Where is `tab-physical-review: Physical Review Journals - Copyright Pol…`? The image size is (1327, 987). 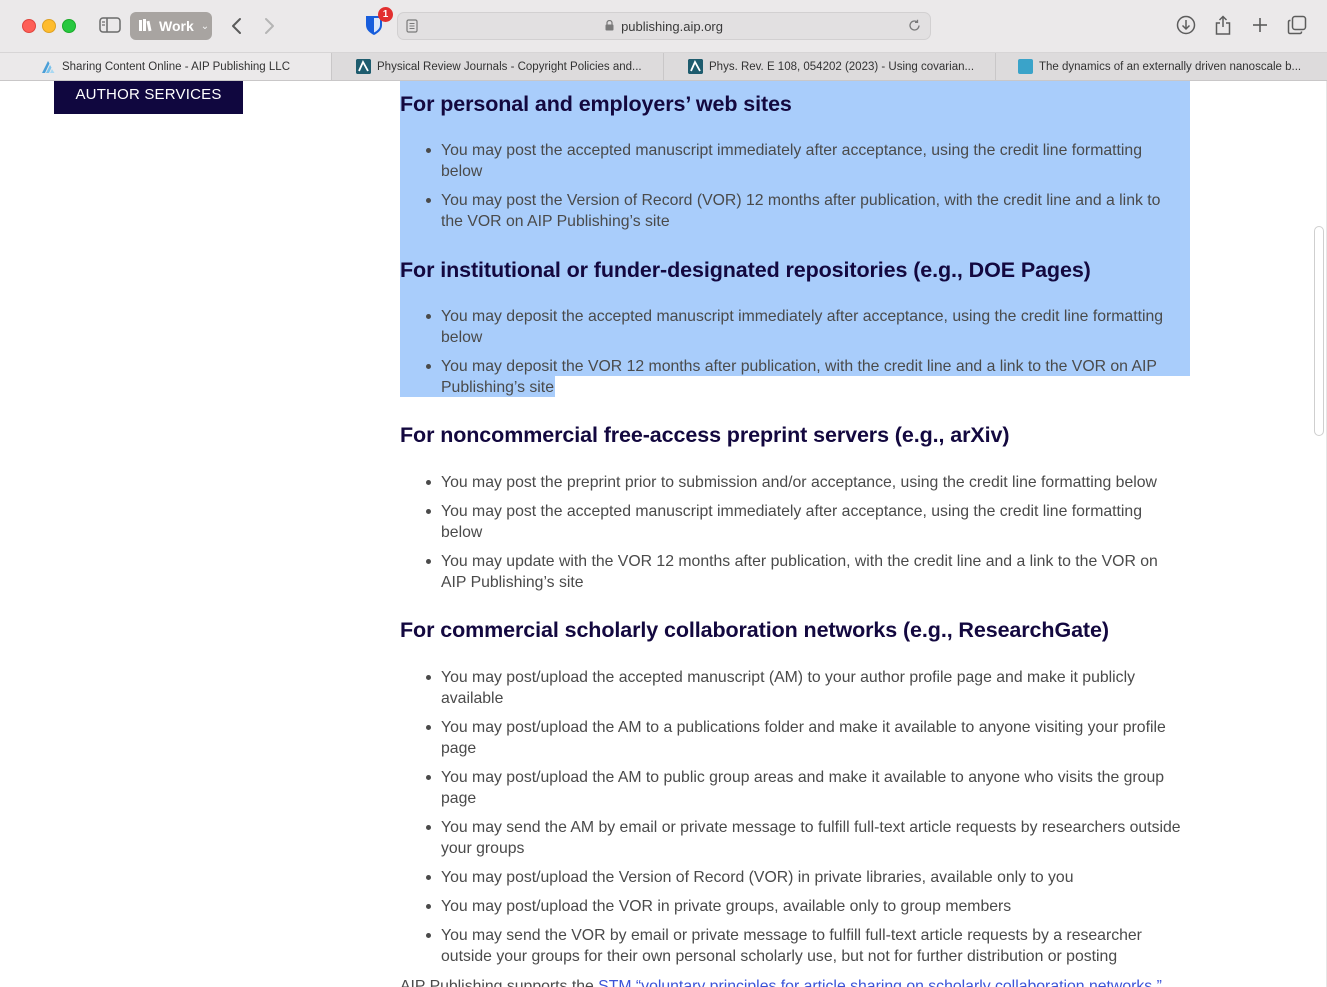
tab-physical-review: Physical Review Journals - Copyright Pol… is located at coordinates (498, 66).